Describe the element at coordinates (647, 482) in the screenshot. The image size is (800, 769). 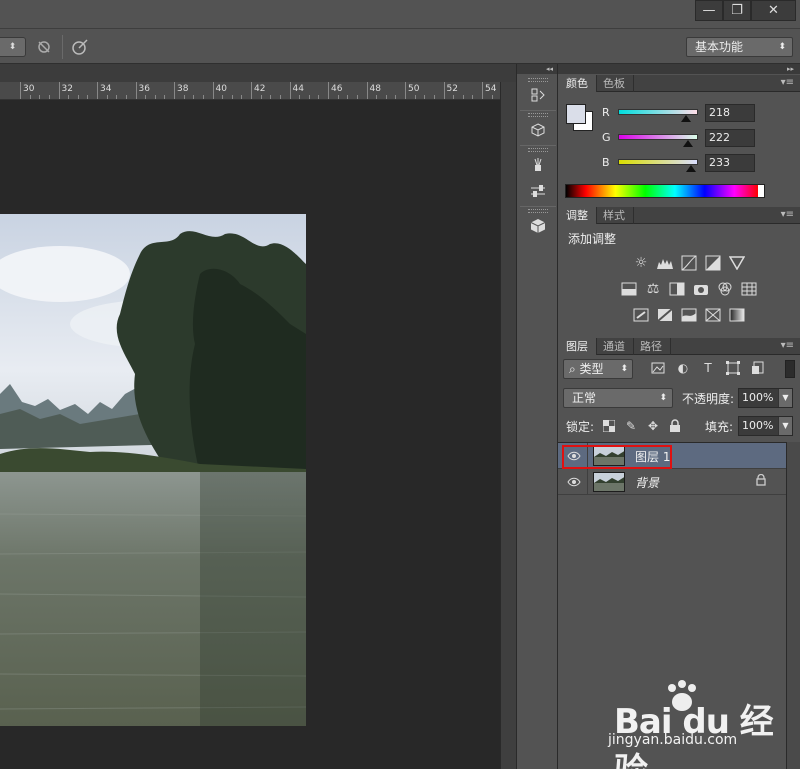
I see `layer-name: 背景` at that location.